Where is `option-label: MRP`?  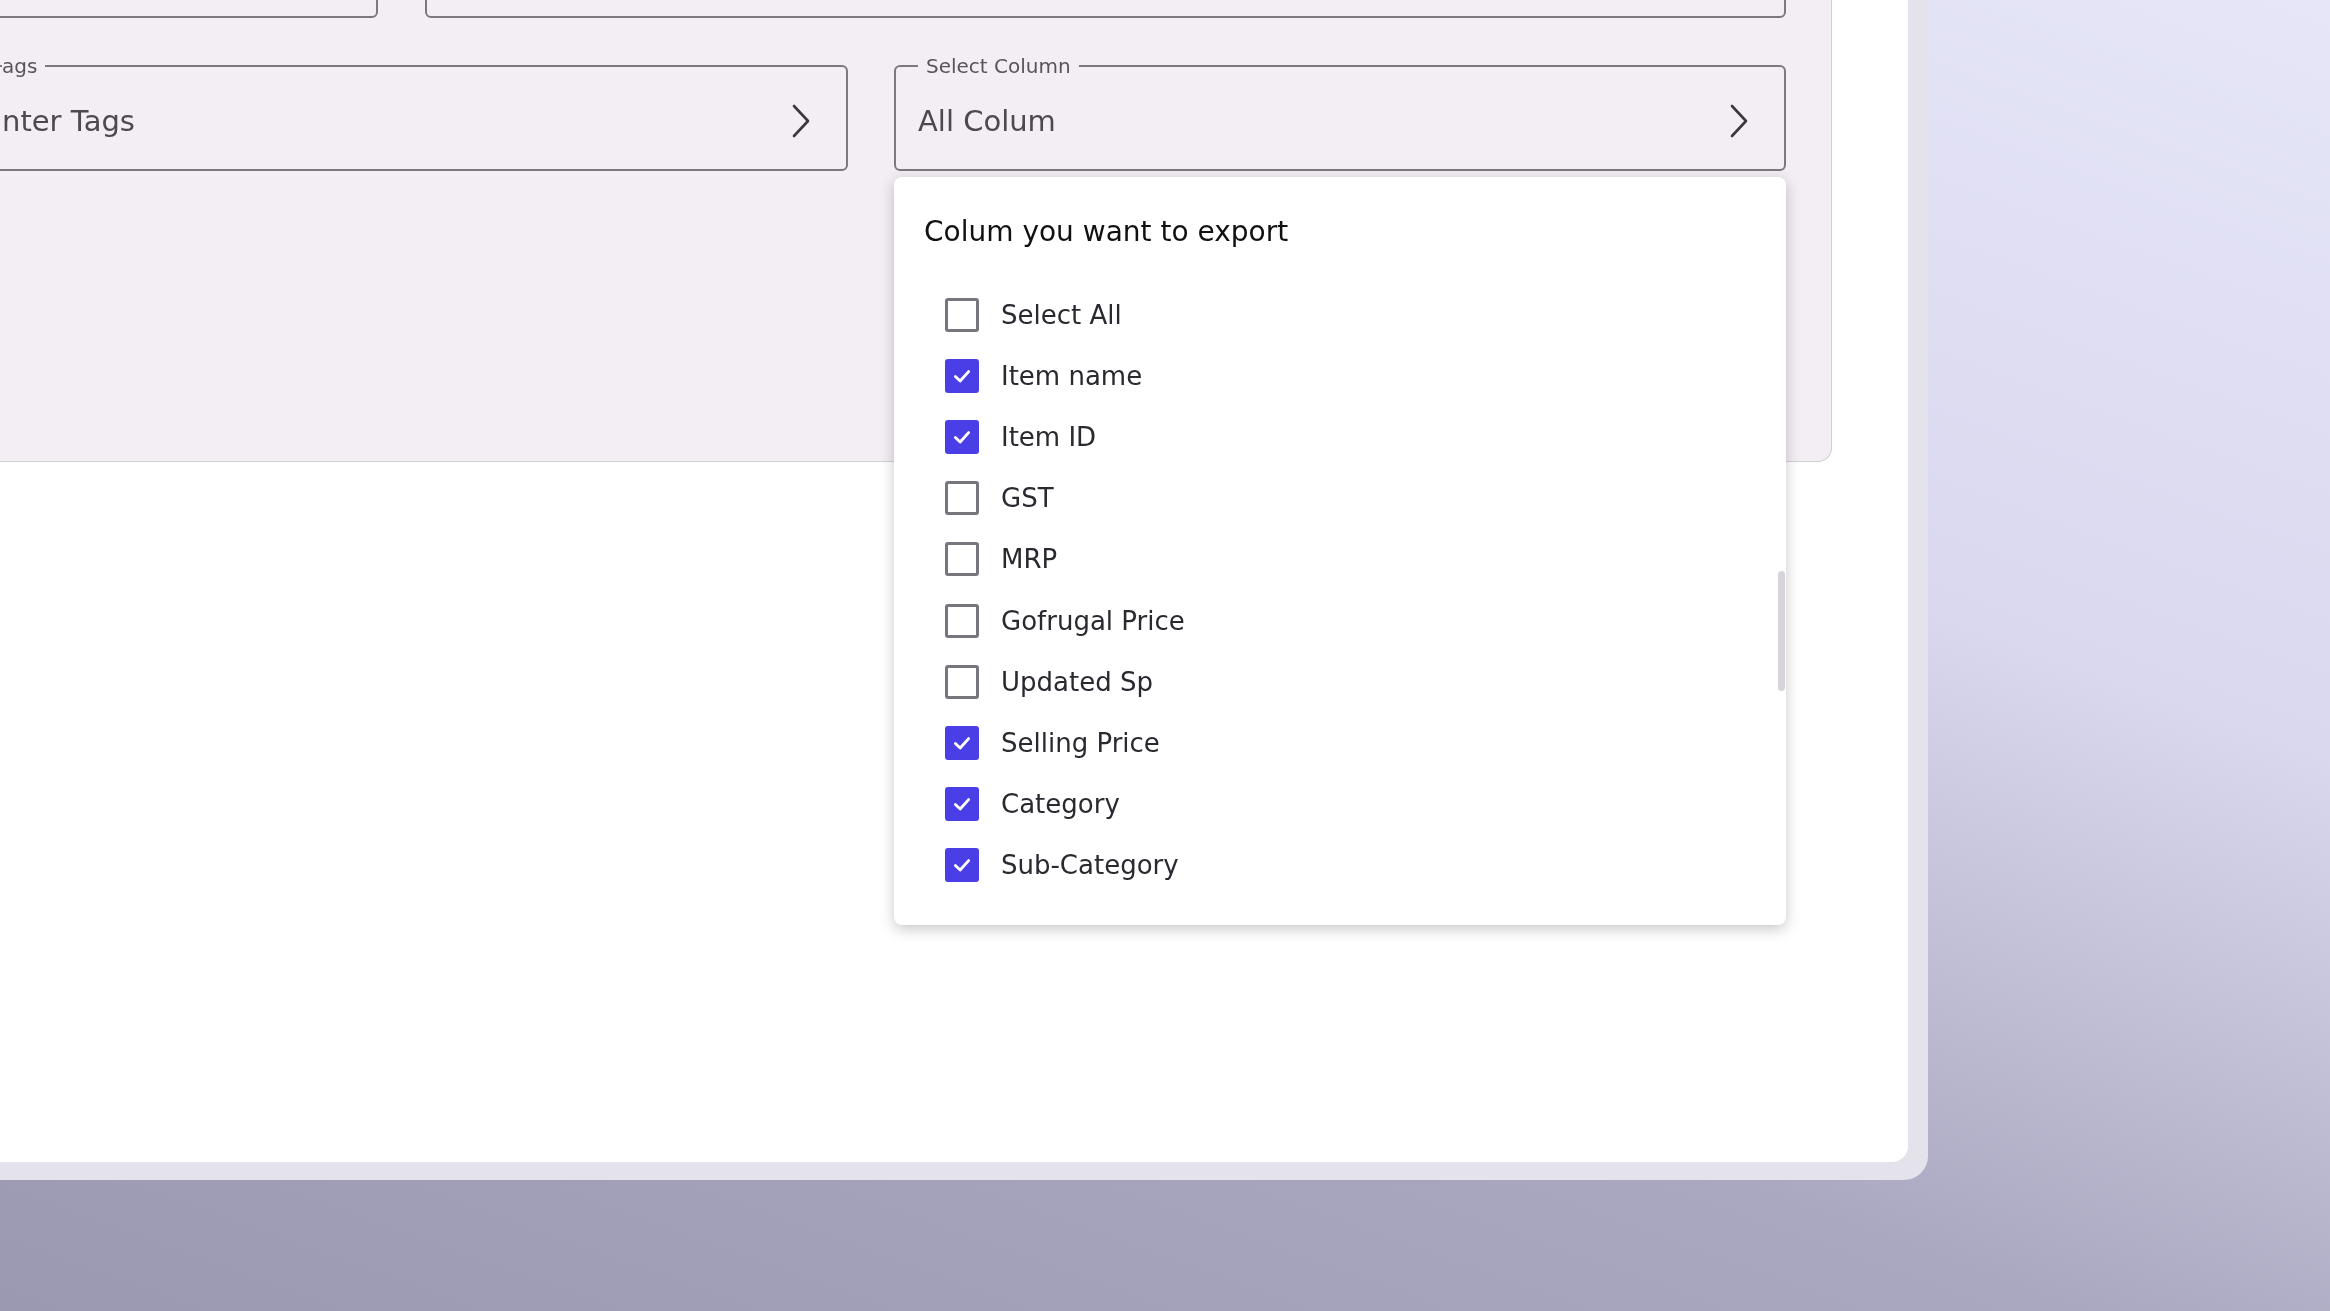
option-label: MRP is located at coordinates (1029, 559).